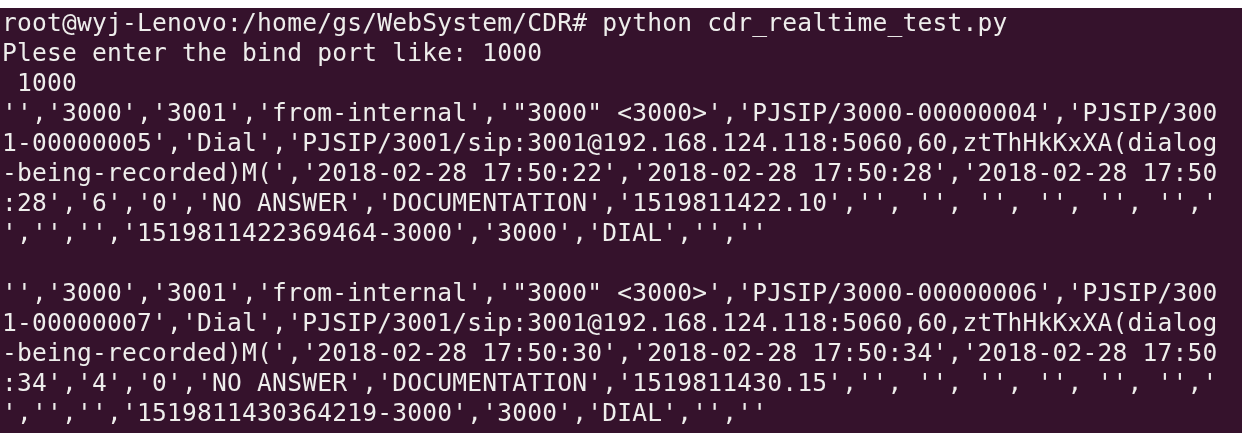 The height and width of the screenshot is (433, 1257). What do you see at coordinates (505, 23) in the screenshot?
I see `terminal-line: root@wyj-Lenovo:/home/gs/WebSystem/CDR# python cdr_realtime_test.py` at bounding box center [505, 23].